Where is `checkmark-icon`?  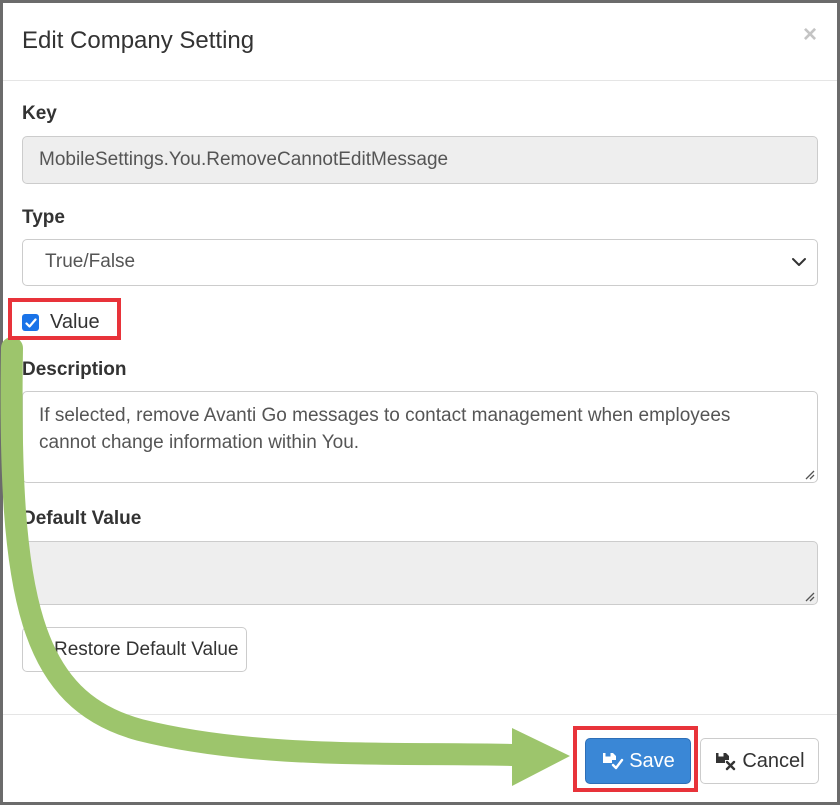 checkmark-icon is located at coordinates (30, 322).